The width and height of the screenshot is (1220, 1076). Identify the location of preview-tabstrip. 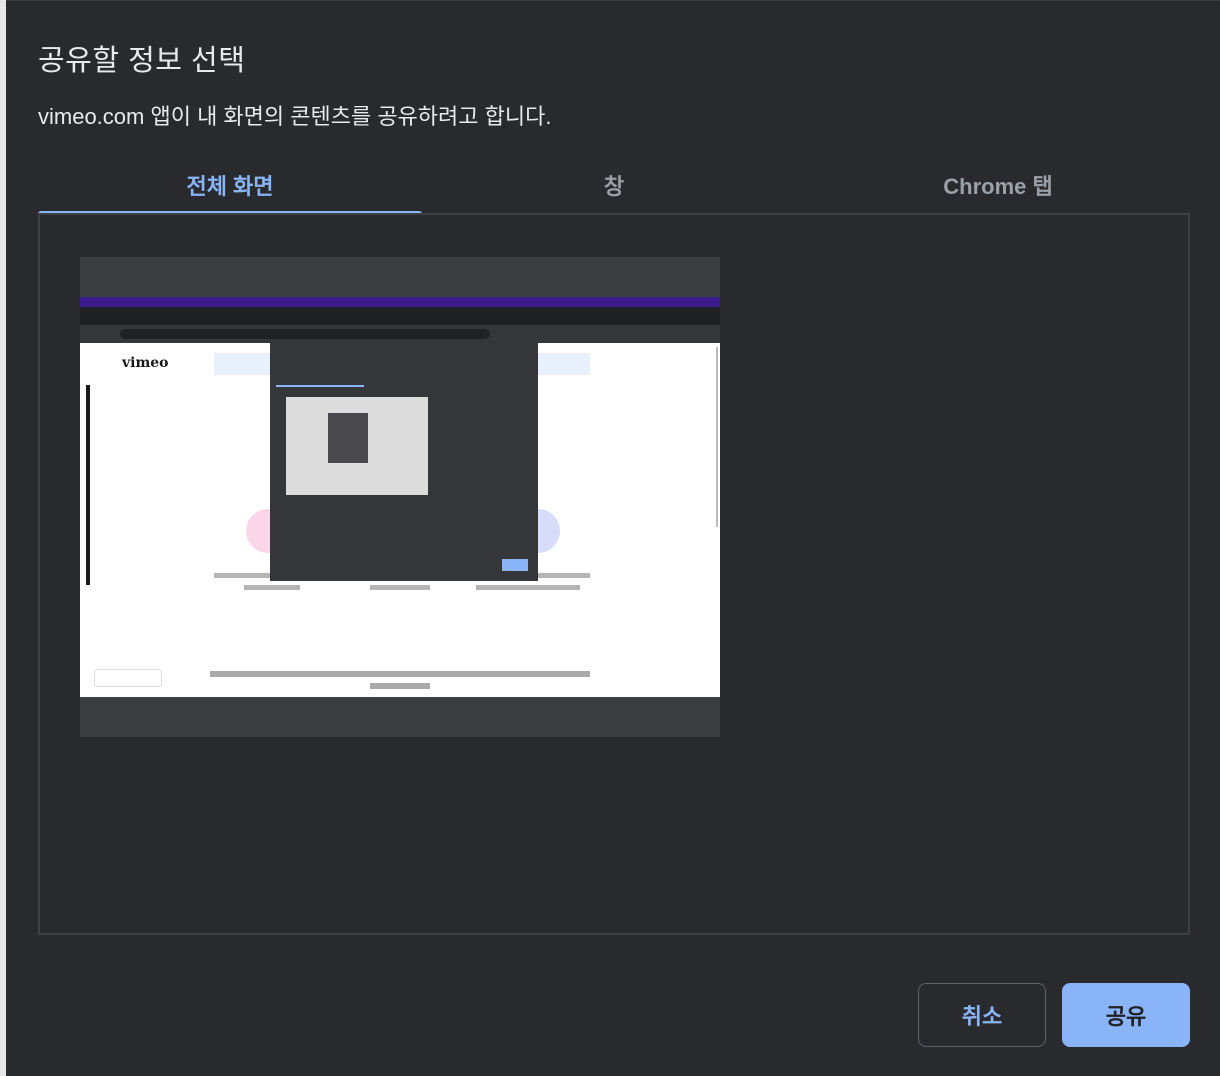
(400, 316).